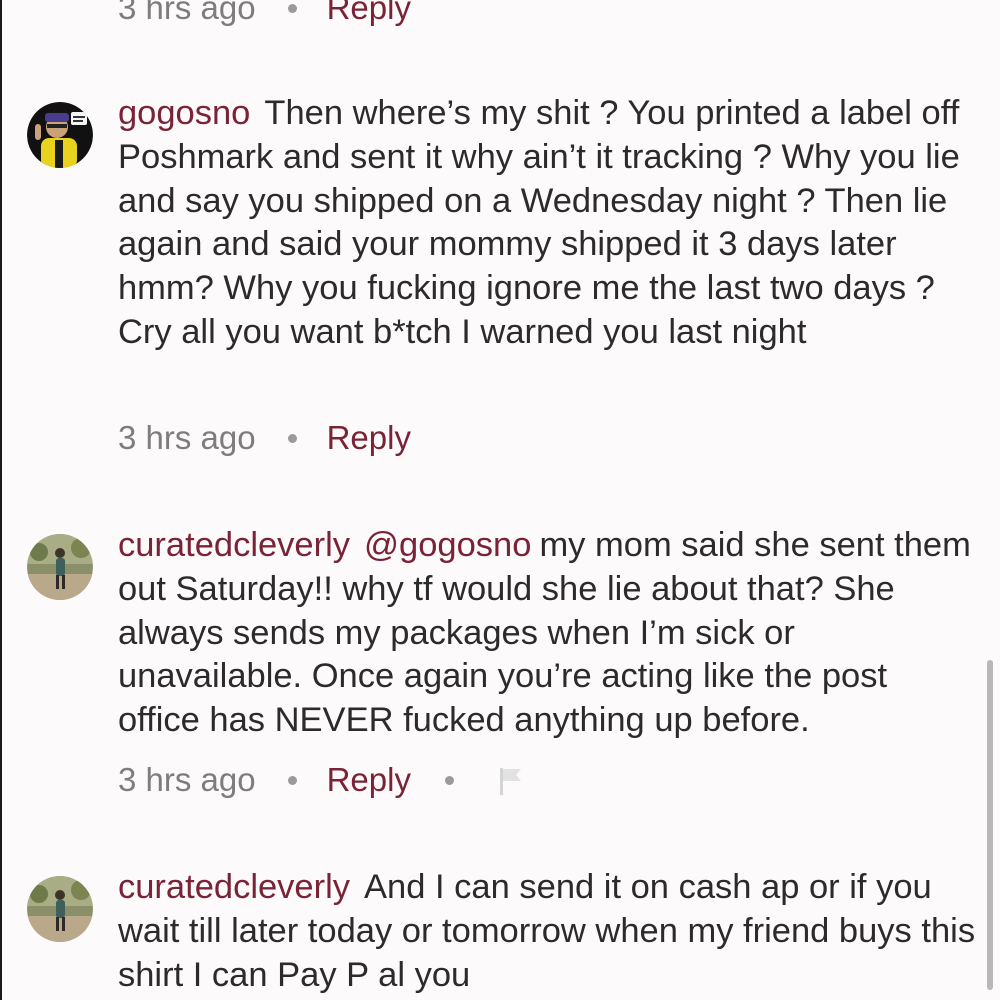 This screenshot has width=1000, height=1000. What do you see at coordinates (184, 113) in the screenshot?
I see `comment-username: gogosno` at bounding box center [184, 113].